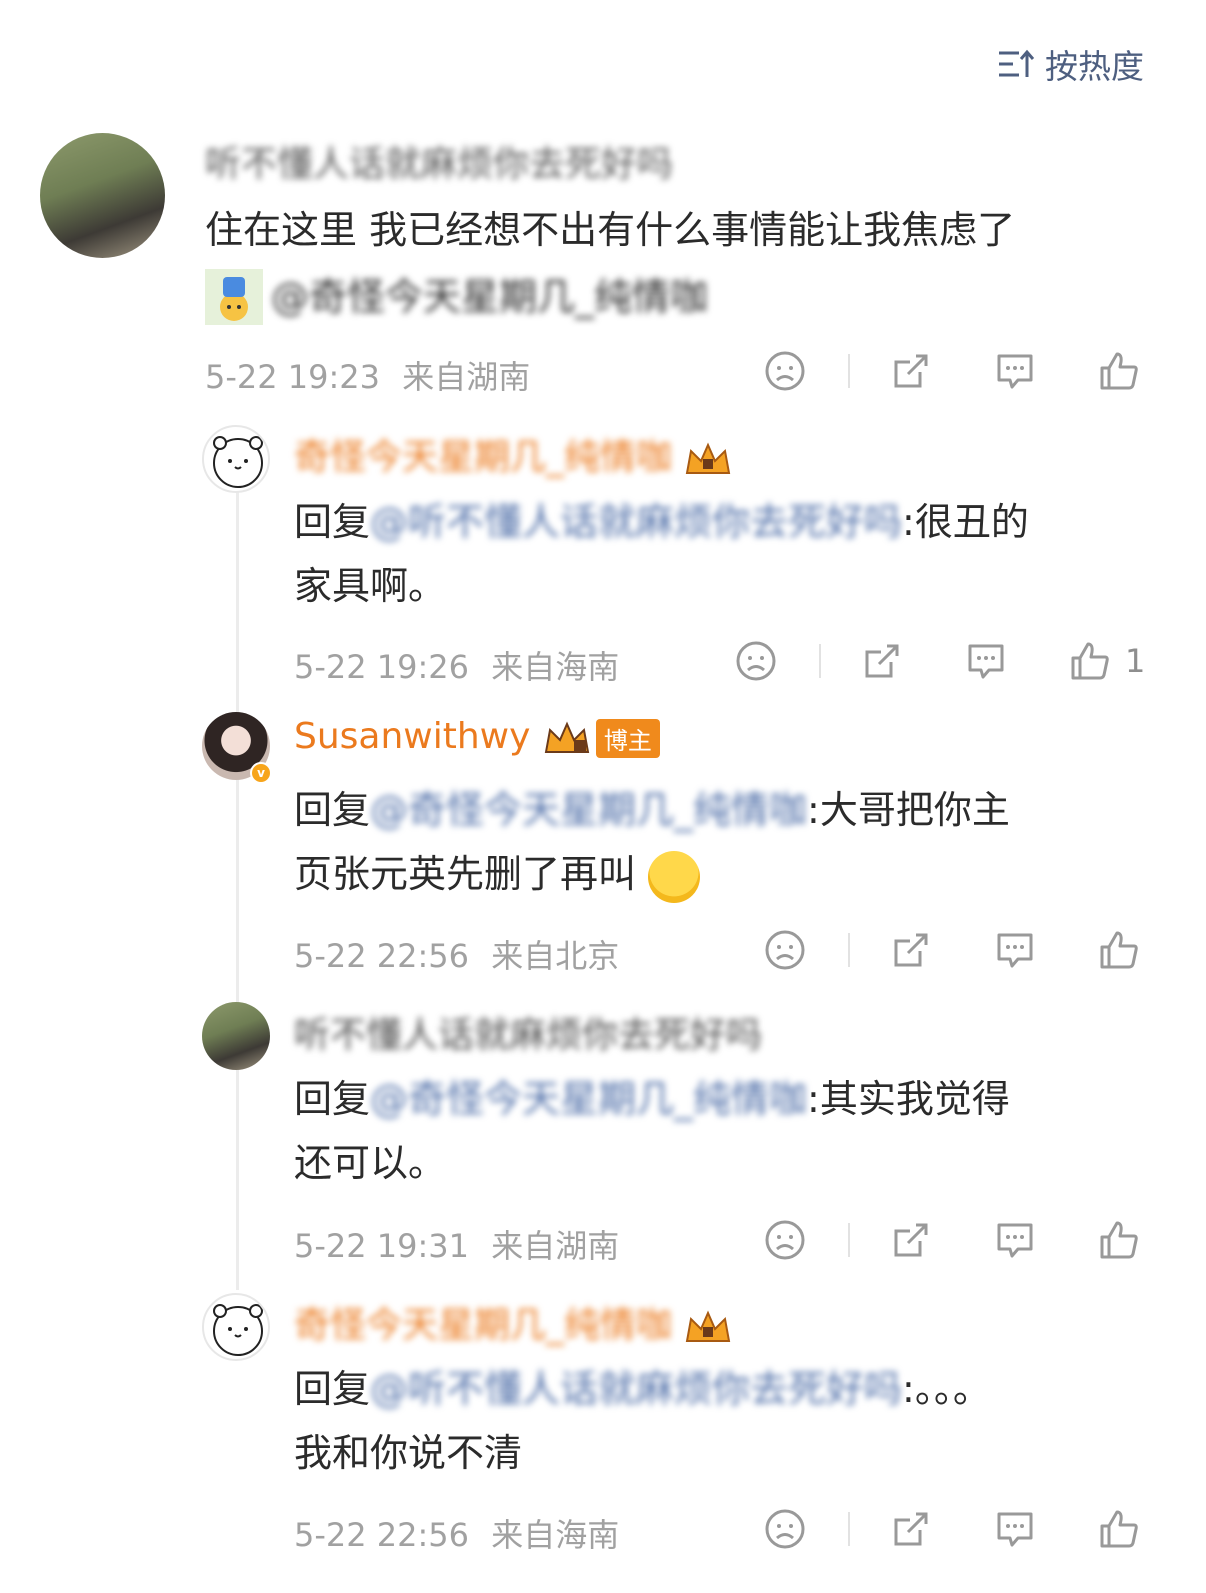 Image resolution: width=1206 pixels, height=1593 pixels. Describe the element at coordinates (627, 738) in the screenshot. I see `blogger-badge: 博主` at that location.